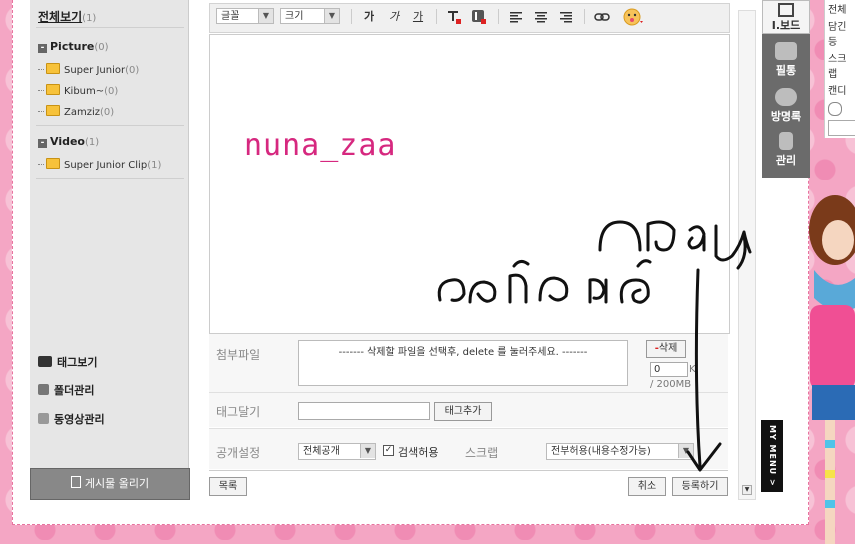  What do you see at coordinates (320, 145) in the screenshot?
I see `editor-text: nuna_zaa` at bounding box center [320, 145].